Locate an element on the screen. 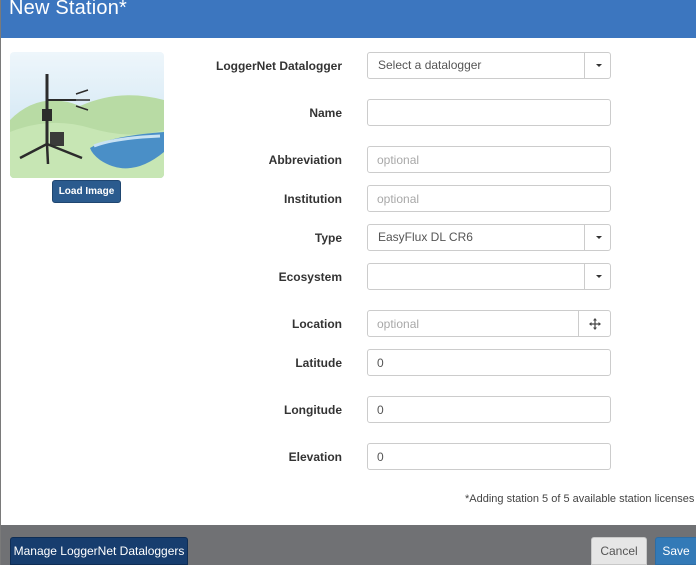  datalogger-label: LoggerNet Datalogger is located at coordinates (278, 66).